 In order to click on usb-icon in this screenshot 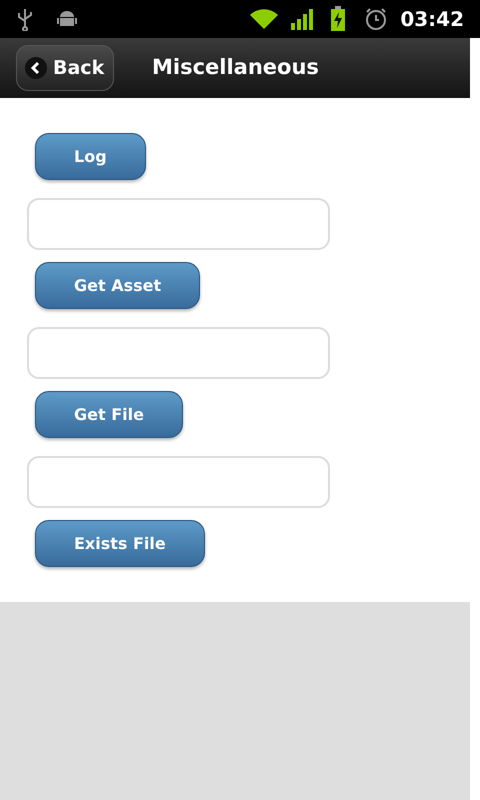, I will do `click(25, 19)`.